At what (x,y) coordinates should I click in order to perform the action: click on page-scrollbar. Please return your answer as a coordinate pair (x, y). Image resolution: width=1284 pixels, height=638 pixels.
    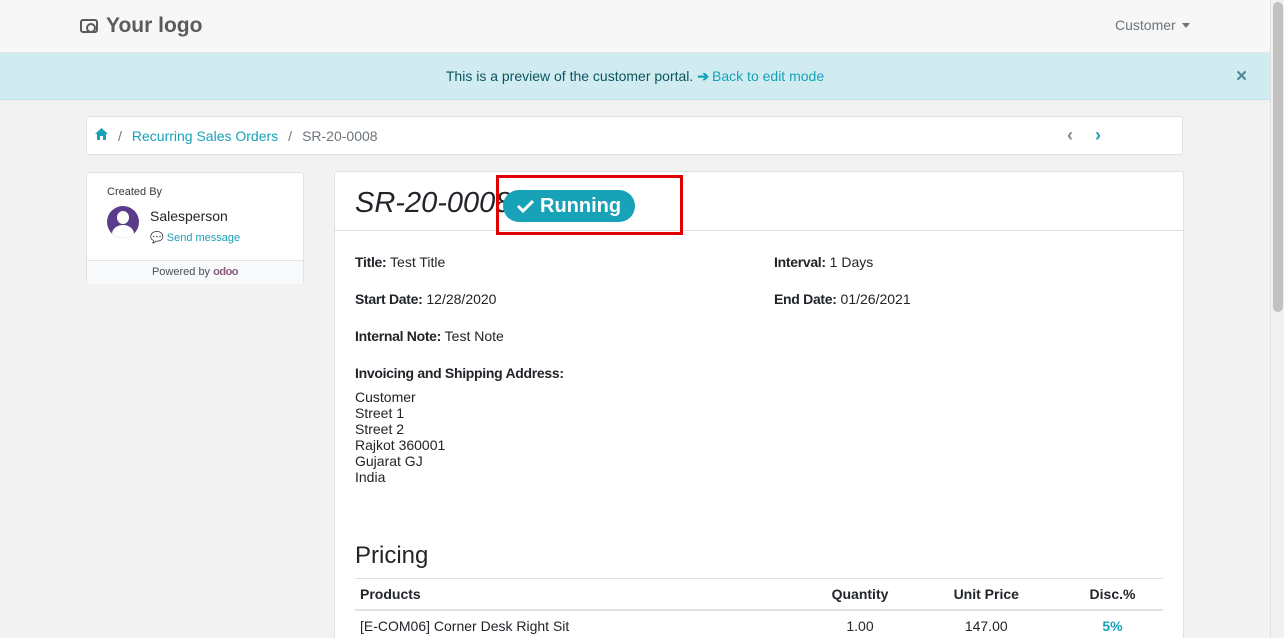
    Looking at the image, I should click on (1277, 319).